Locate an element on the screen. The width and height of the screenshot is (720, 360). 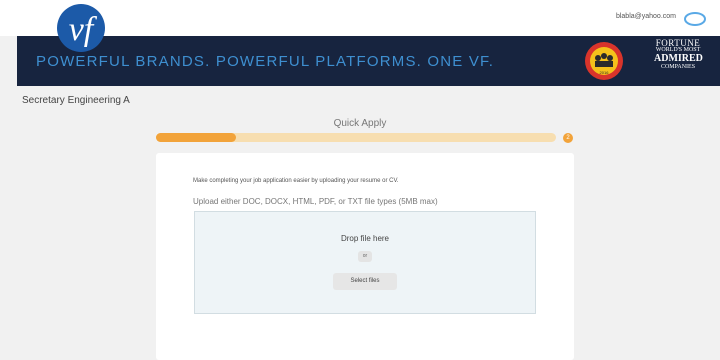
progress-bar is located at coordinates (356, 137).